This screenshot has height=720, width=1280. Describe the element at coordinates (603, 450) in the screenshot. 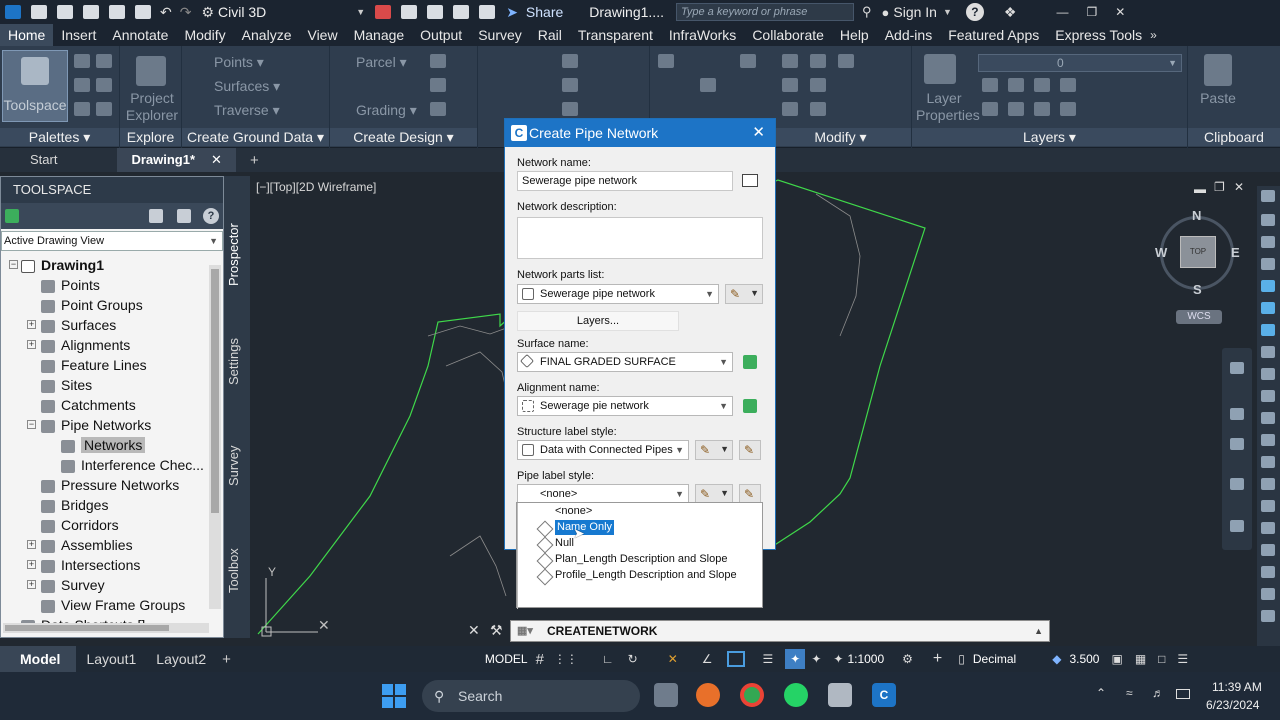

I see `structure-label-style-select: Data with Connected Pipes ▼` at that location.